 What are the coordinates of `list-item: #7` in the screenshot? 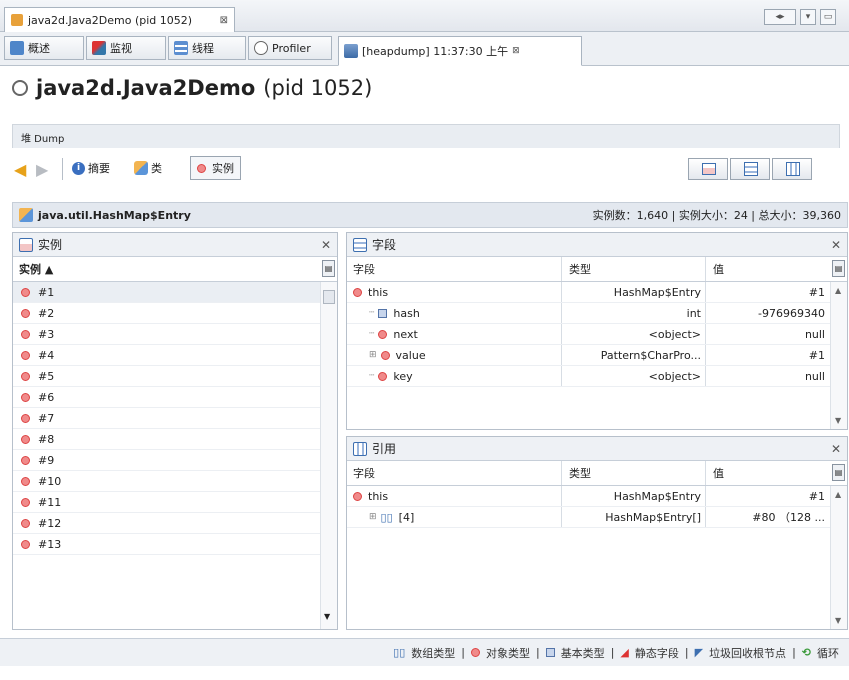 It's located at (175, 418).